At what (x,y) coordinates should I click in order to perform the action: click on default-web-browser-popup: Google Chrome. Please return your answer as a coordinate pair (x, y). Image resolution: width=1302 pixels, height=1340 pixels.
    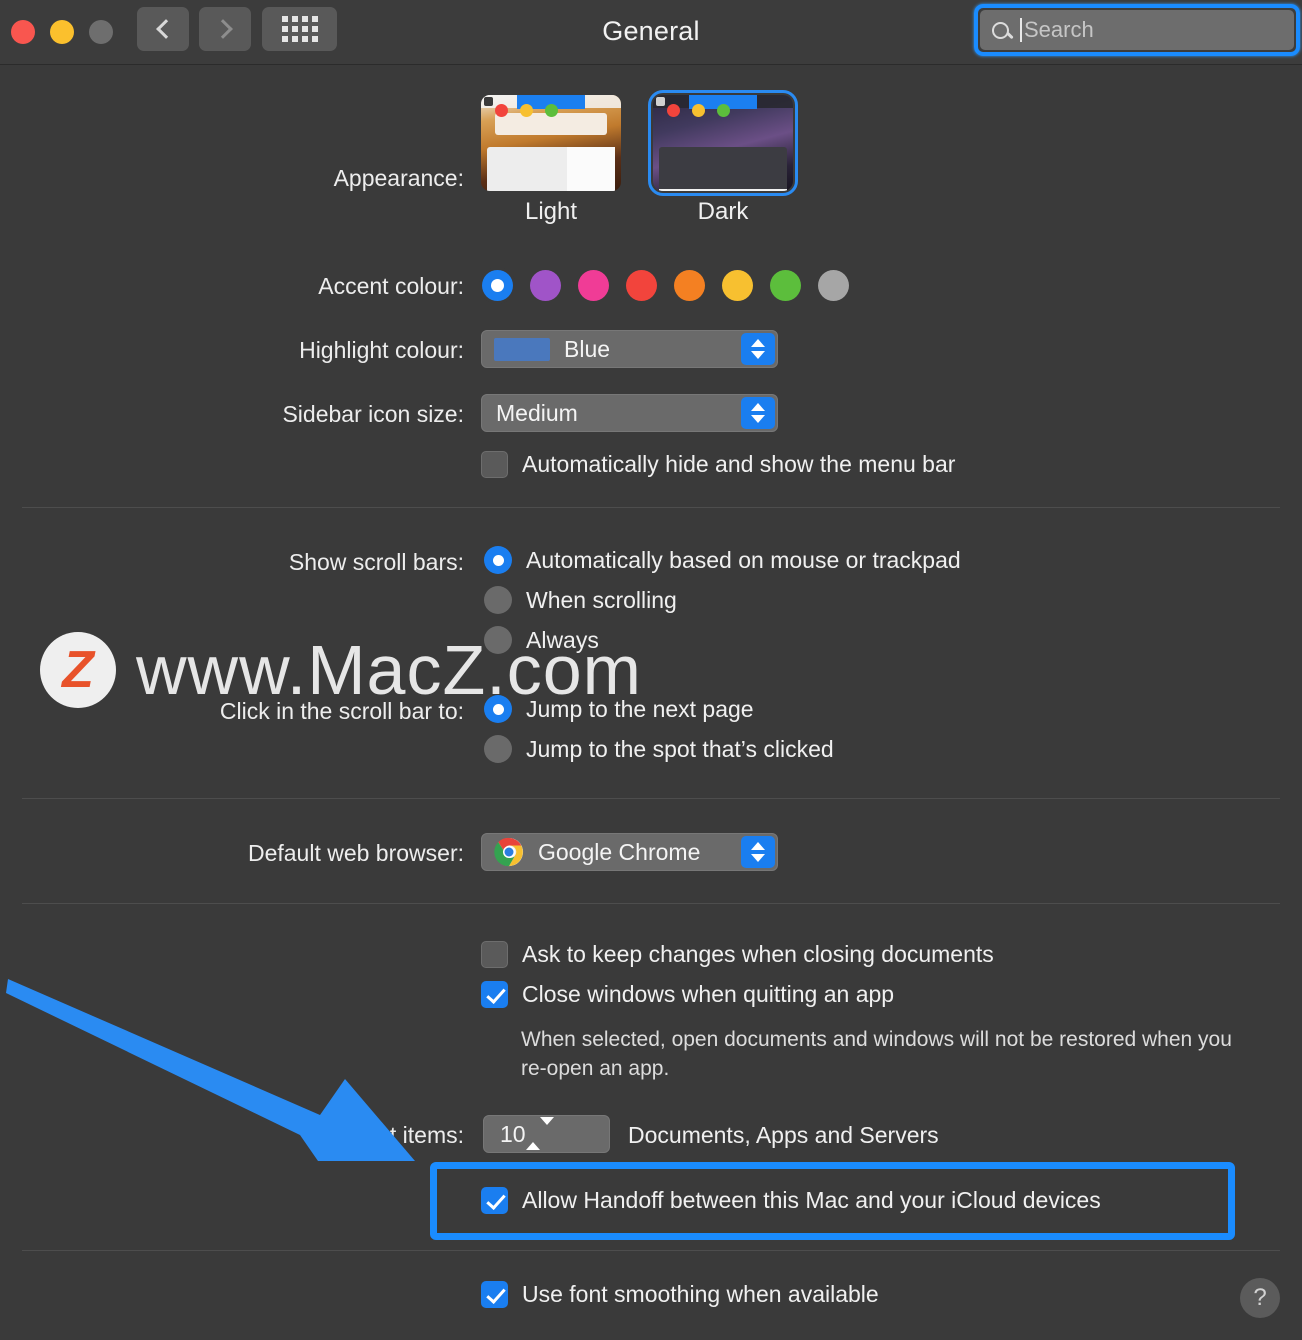
    Looking at the image, I should click on (629, 852).